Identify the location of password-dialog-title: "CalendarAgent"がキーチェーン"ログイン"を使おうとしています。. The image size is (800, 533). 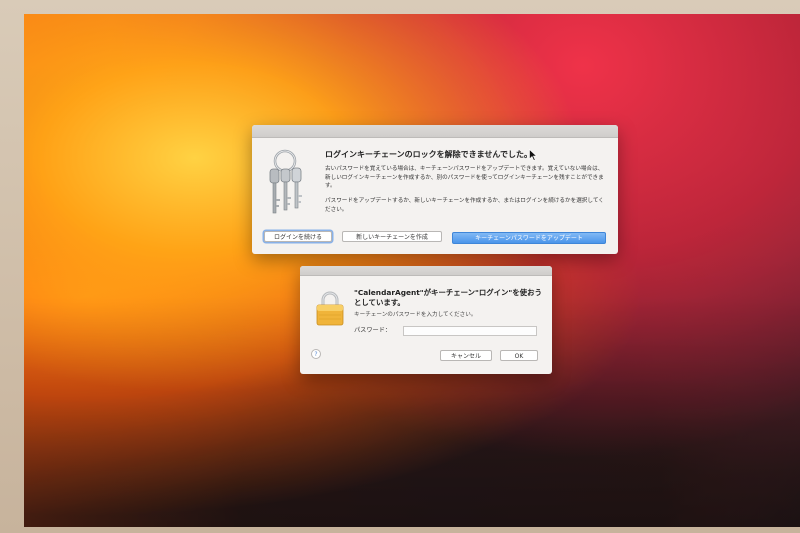
(448, 297).